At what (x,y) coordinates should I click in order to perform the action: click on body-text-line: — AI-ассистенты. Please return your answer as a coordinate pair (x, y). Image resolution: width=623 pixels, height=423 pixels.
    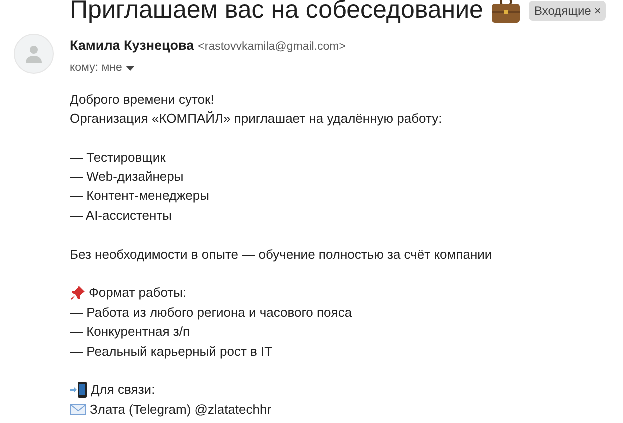
    Looking at the image, I should click on (121, 215).